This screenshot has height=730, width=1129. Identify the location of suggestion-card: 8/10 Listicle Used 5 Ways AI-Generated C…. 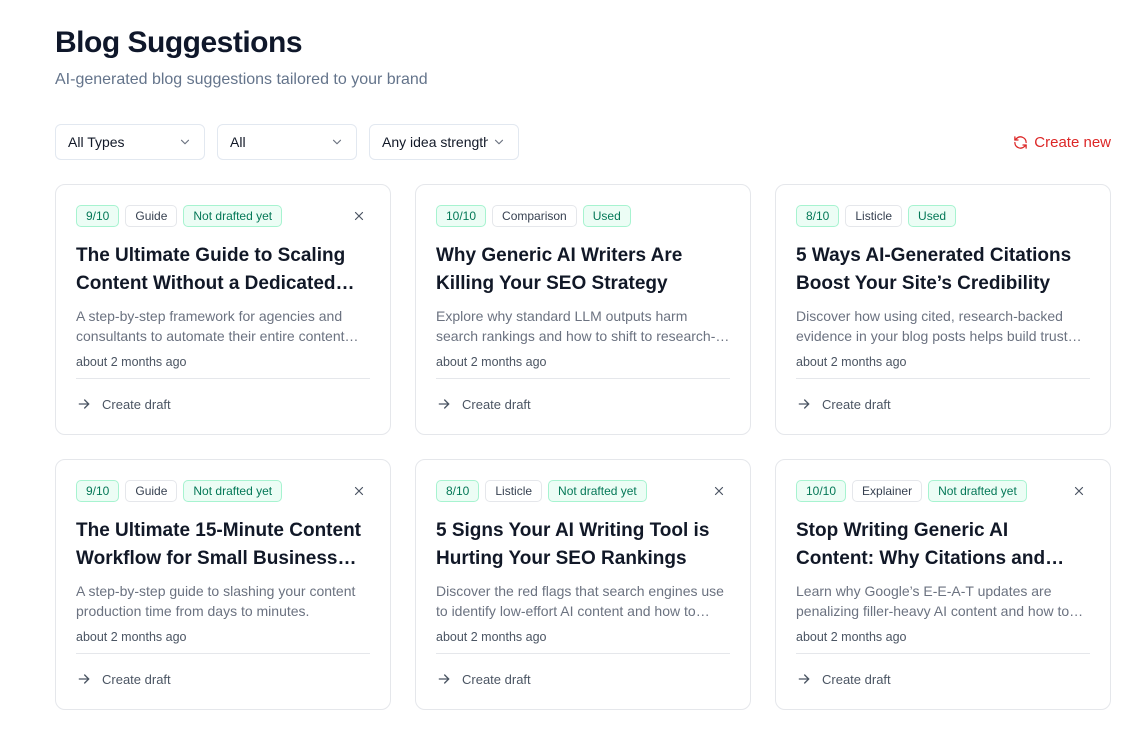
(943, 309).